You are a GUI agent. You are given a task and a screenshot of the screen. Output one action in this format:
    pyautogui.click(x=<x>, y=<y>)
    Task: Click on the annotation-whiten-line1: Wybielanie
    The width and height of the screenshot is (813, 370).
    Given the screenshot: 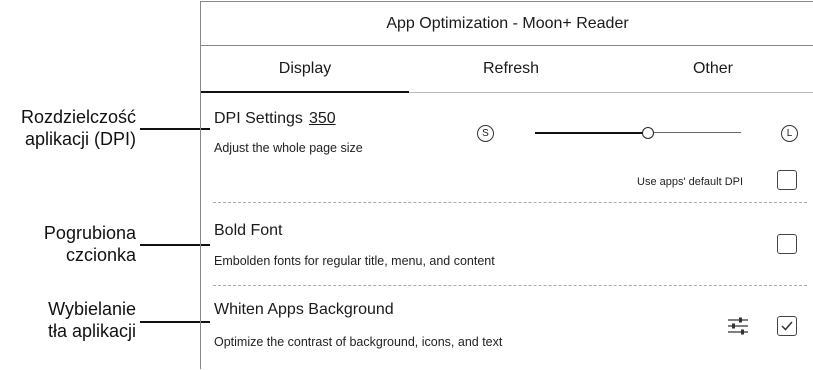 What is the action you would take?
    pyautogui.click(x=92, y=309)
    